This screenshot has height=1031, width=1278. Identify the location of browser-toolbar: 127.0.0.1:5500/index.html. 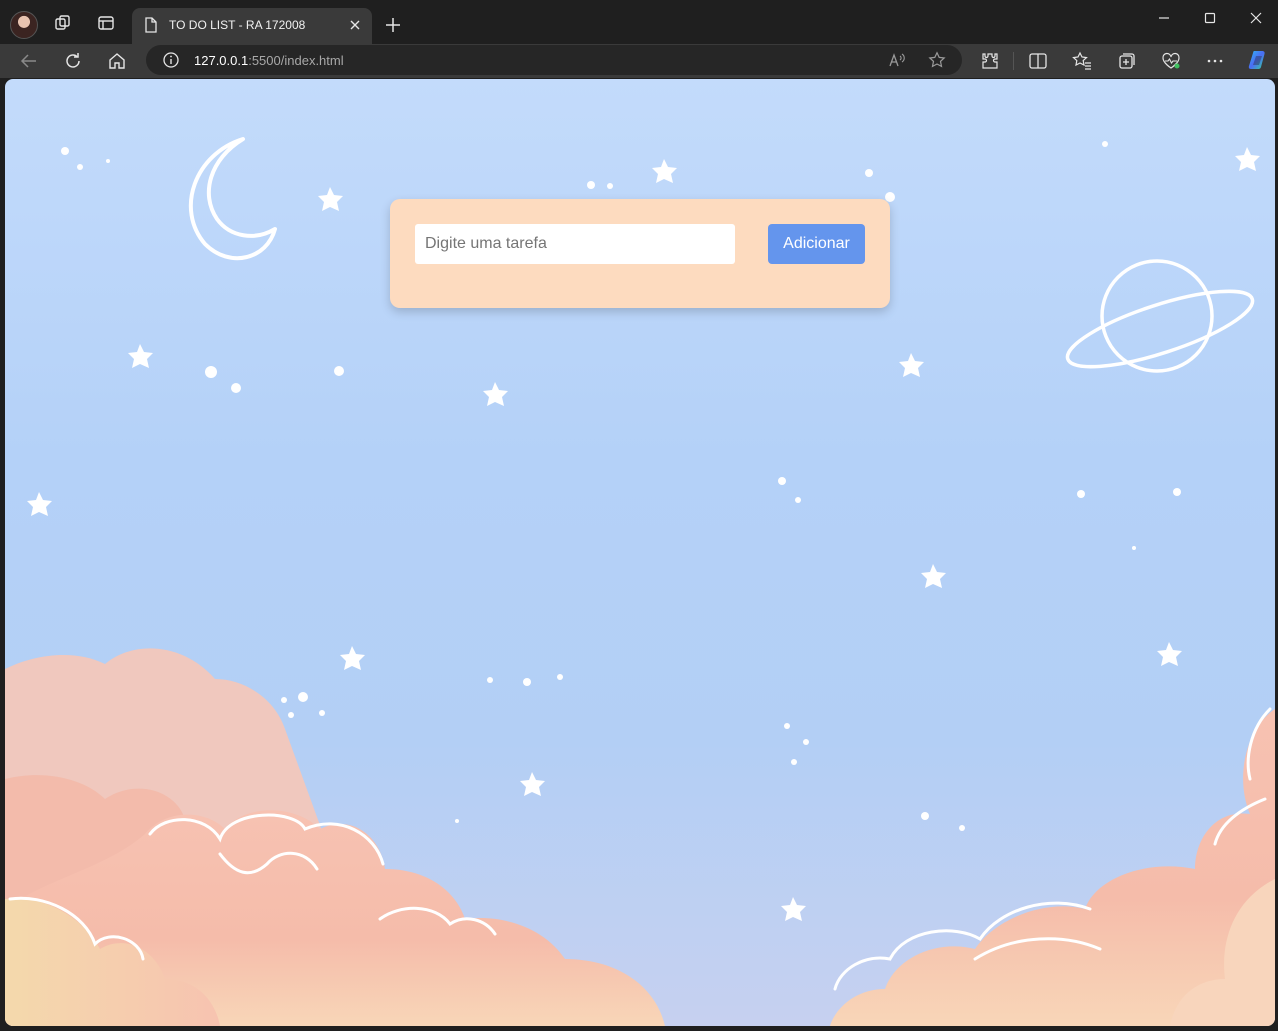
(639, 61).